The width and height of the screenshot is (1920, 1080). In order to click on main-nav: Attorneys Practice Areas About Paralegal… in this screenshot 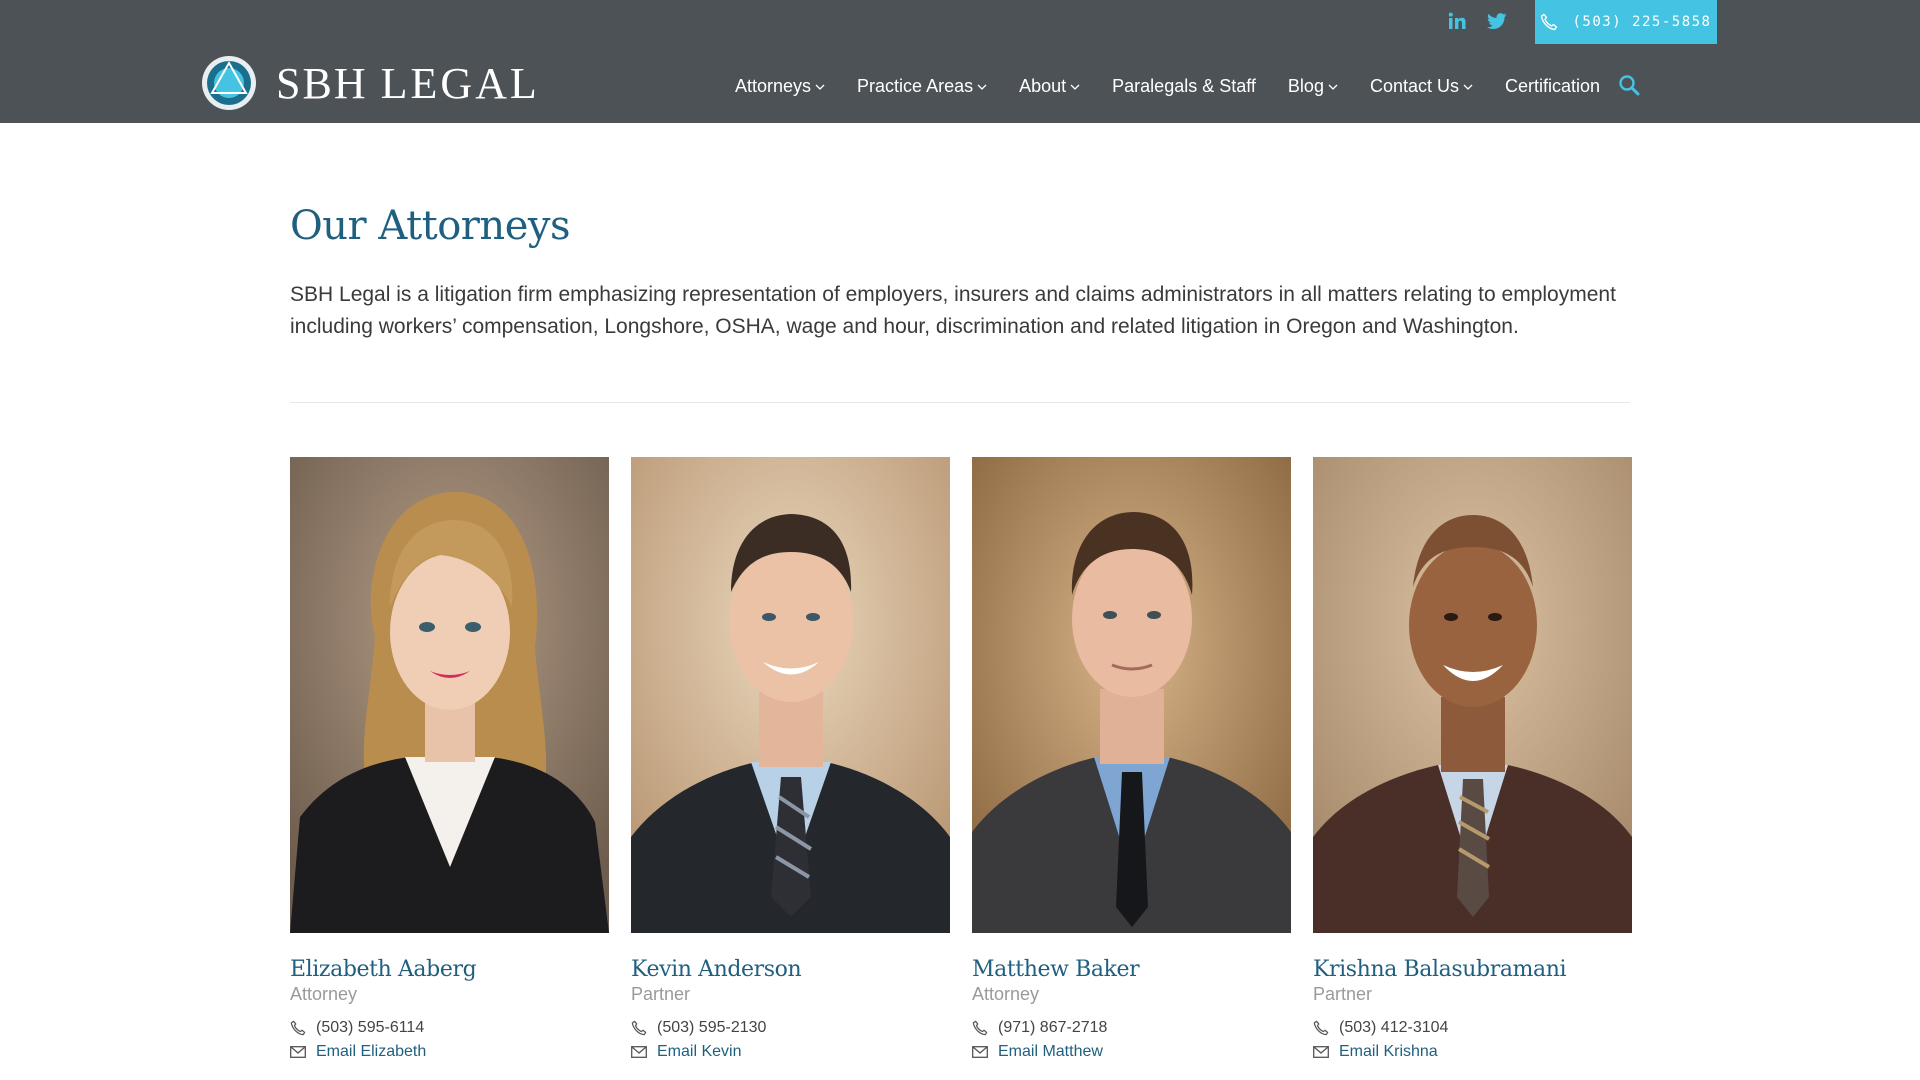, I will do `click(1187, 85)`.